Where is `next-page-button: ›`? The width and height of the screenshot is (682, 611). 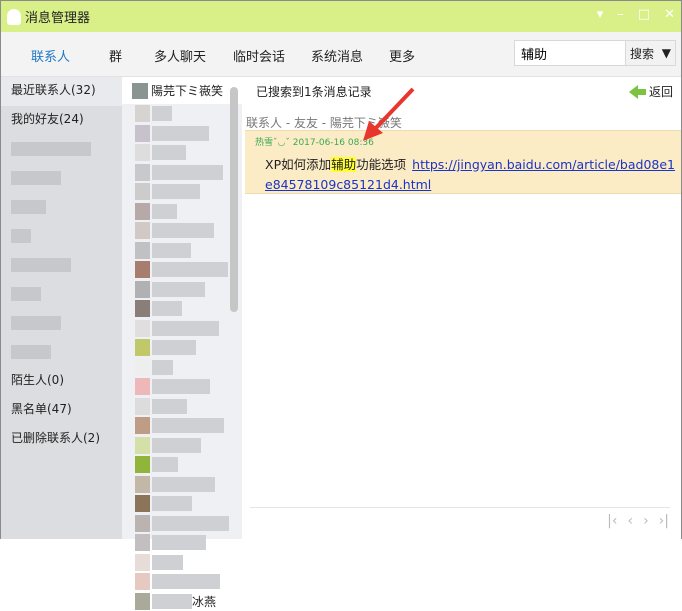 next-page-button: › is located at coordinates (646, 521).